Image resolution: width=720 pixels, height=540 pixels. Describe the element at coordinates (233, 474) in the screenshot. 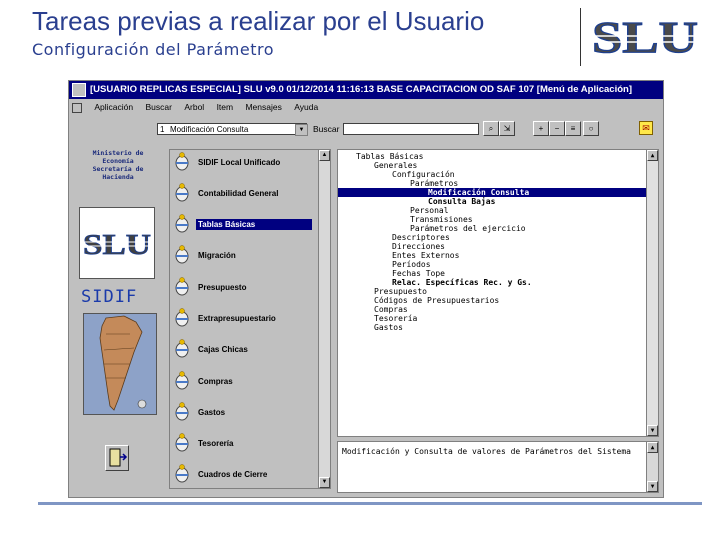

I see `module-label: Cuadros de Cierre` at that location.